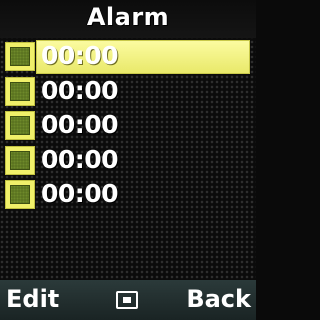 This screenshot has height=320, width=320. I want to click on select-dot, so click(127, 300).